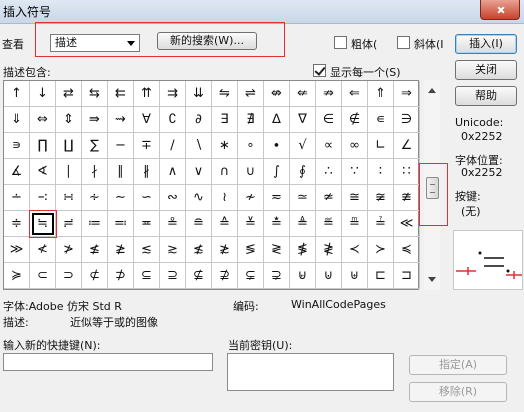 This screenshot has height=412, width=524. What do you see at coordinates (381, 146) in the screenshot?
I see `symbol-cell: ∟` at bounding box center [381, 146].